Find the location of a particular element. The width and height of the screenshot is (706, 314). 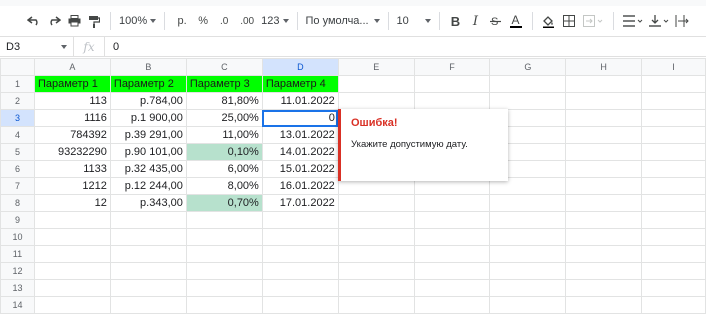

cell: р.343,00 is located at coordinates (148, 203).